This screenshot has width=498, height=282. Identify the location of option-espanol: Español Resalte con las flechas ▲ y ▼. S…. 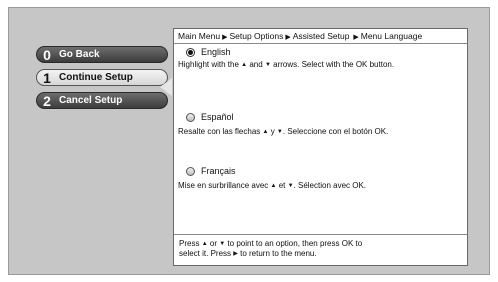
(320, 124).